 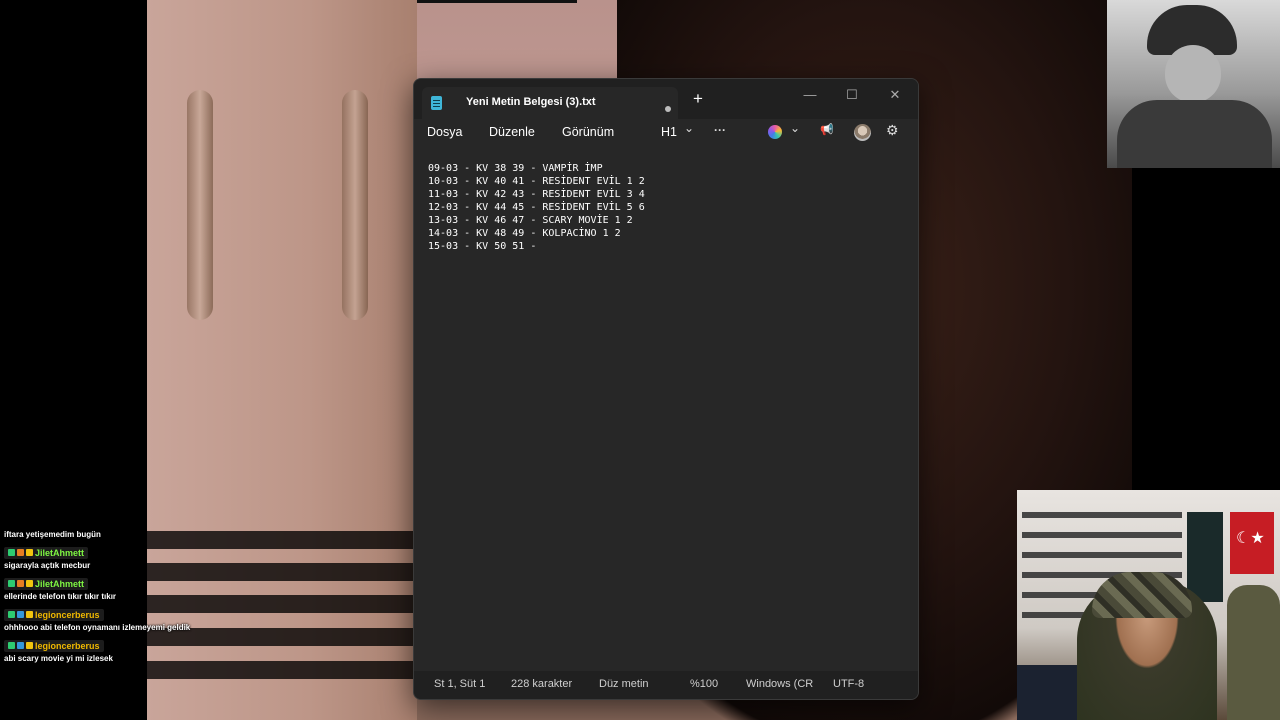 I want to click on webcam-shelf, so click(x=1047, y=692).